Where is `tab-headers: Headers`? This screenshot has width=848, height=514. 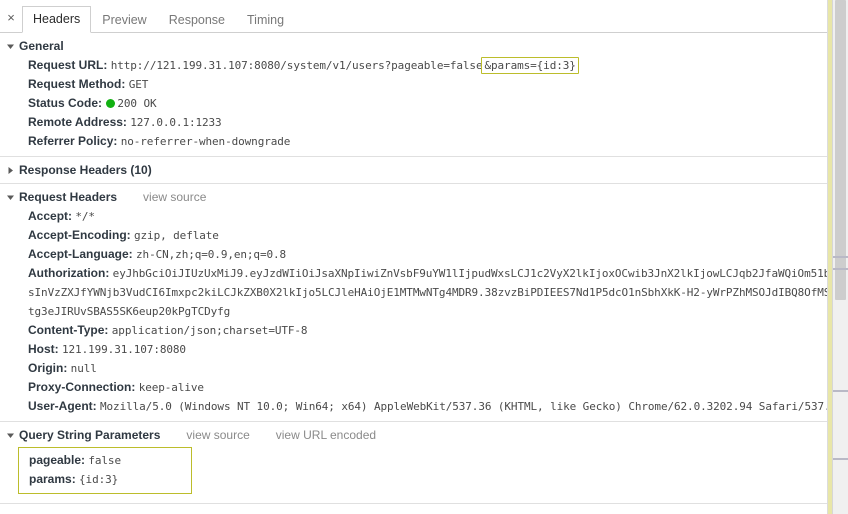
tab-headers: Headers is located at coordinates (57, 19).